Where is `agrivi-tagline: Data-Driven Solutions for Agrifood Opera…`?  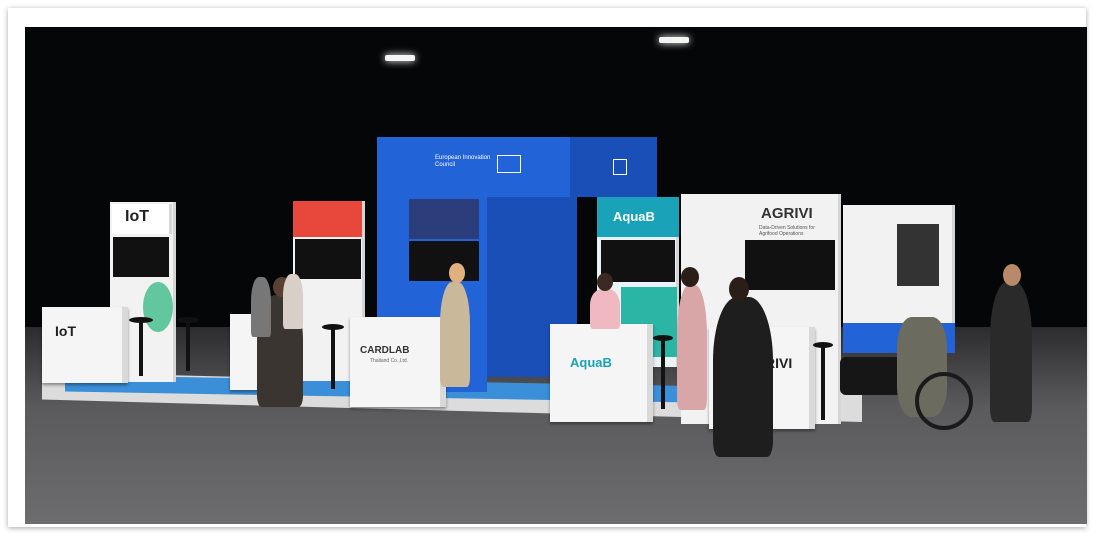 agrivi-tagline: Data-Driven Solutions for Agrifood Opera… is located at coordinates (787, 231).